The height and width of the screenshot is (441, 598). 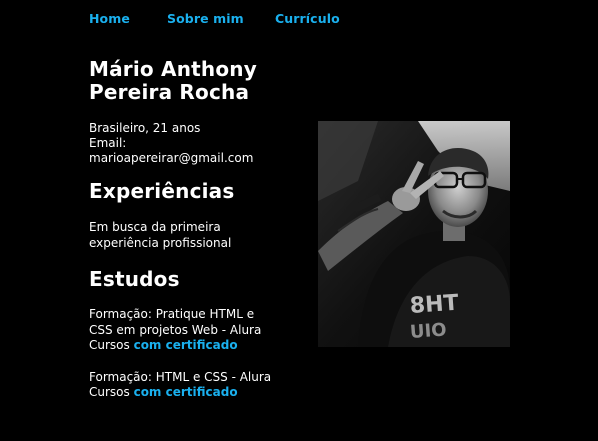 I want to click on study-item-line-2: CSS em projetos Web - Alura, so click(x=175, y=329).